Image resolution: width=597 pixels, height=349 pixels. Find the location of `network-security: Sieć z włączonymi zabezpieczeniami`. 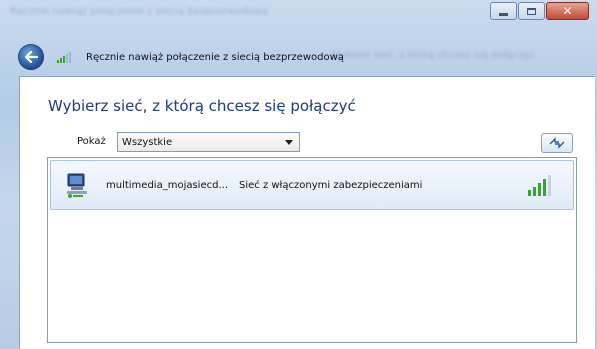

network-security: Sieć z włączonymi zabezpieczeniami is located at coordinates (331, 185).